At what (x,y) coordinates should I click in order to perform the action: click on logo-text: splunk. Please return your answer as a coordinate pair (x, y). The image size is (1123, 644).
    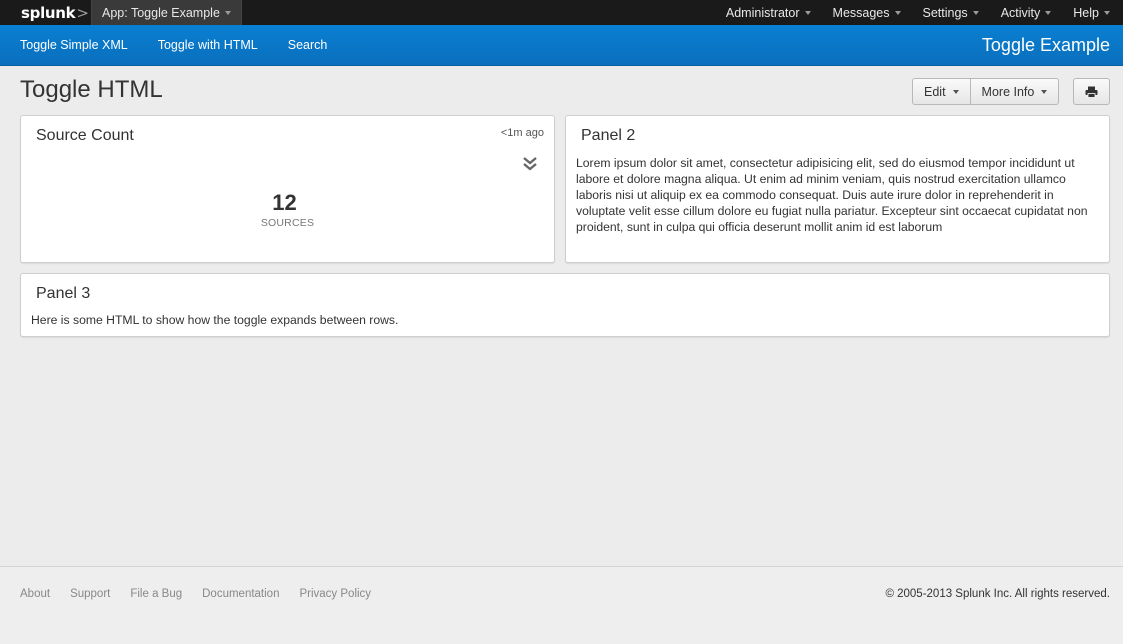
    Looking at the image, I should click on (48, 12).